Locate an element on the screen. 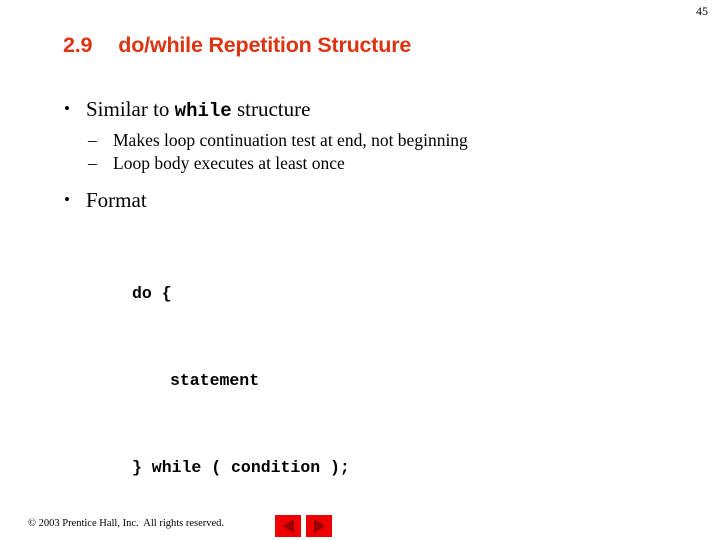 The image size is (720, 540). triangle-left-icon is located at coordinates (288, 526).